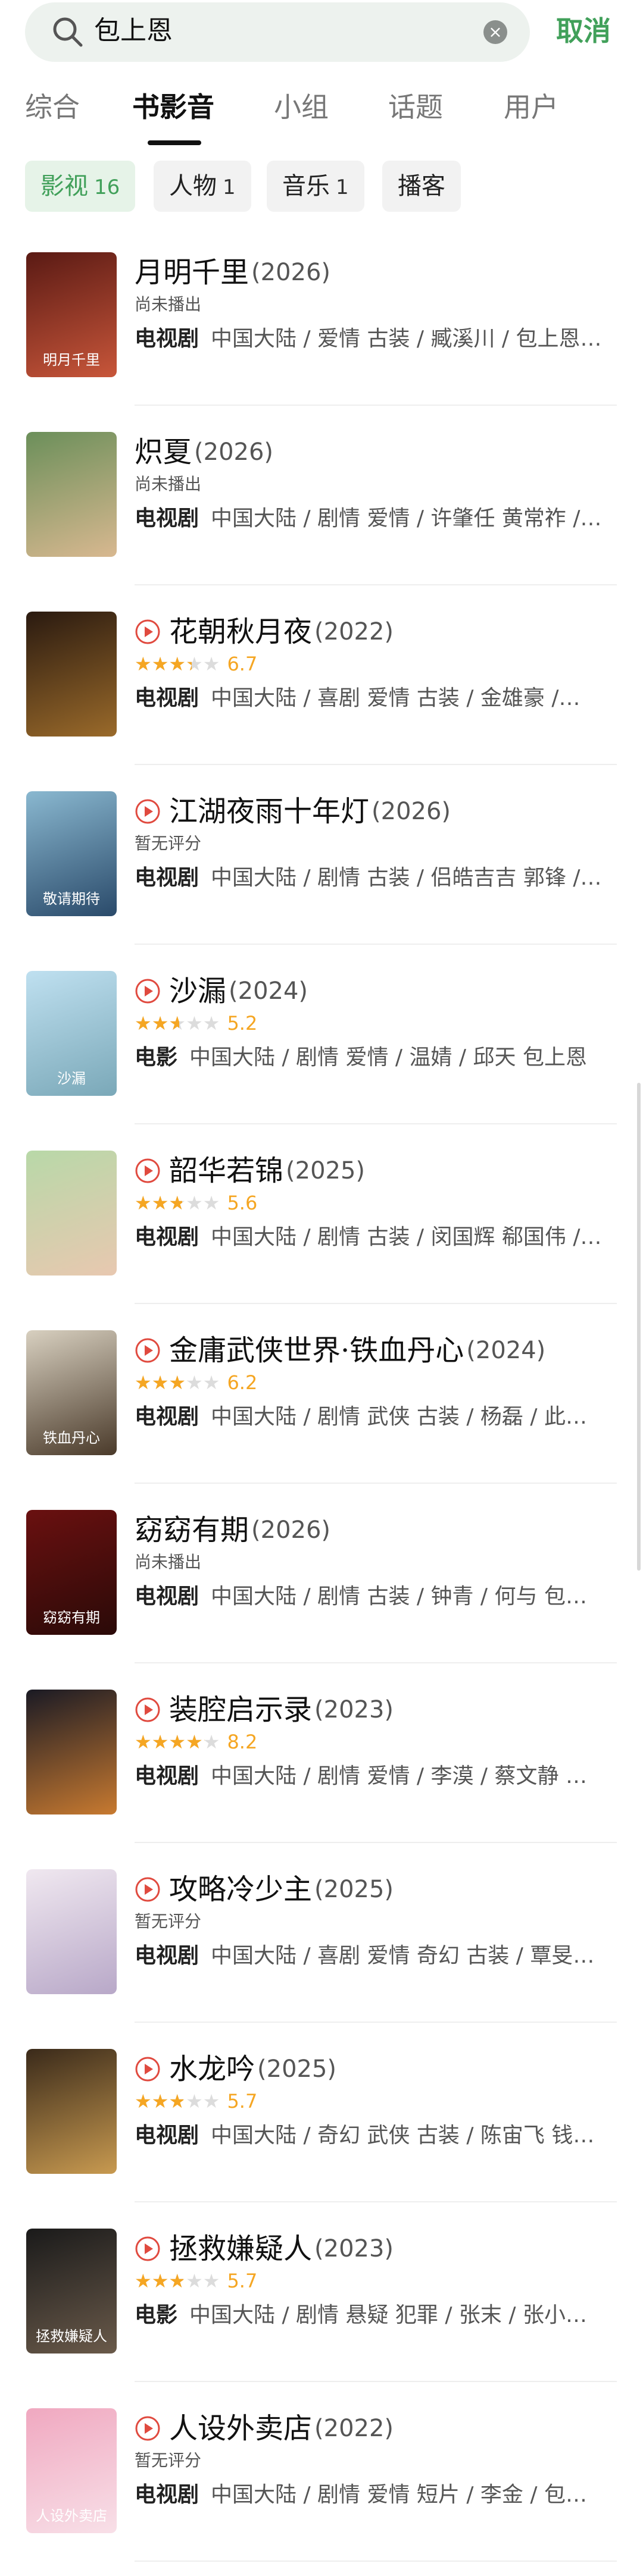 This screenshot has height=2576, width=643. What do you see at coordinates (71, 1572) in the screenshot?
I see `poster-image: 窈窈有期` at bounding box center [71, 1572].